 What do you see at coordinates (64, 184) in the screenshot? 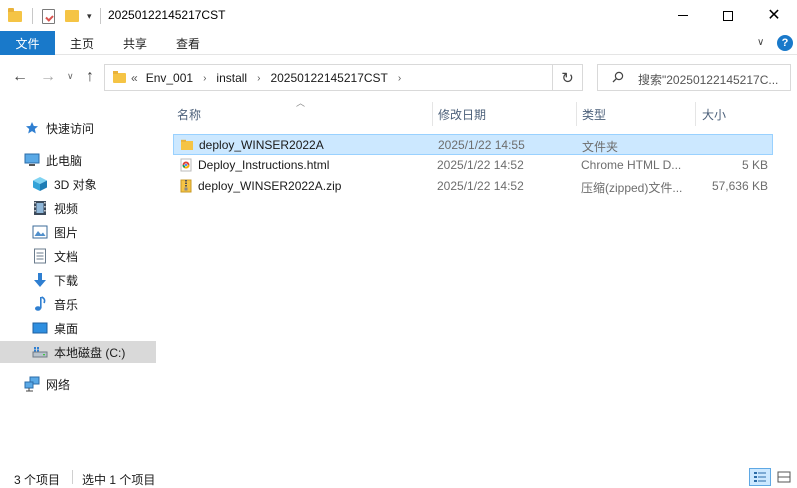
I see `sidebar-item-3d-objects: 3D 对象` at bounding box center [64, 184].